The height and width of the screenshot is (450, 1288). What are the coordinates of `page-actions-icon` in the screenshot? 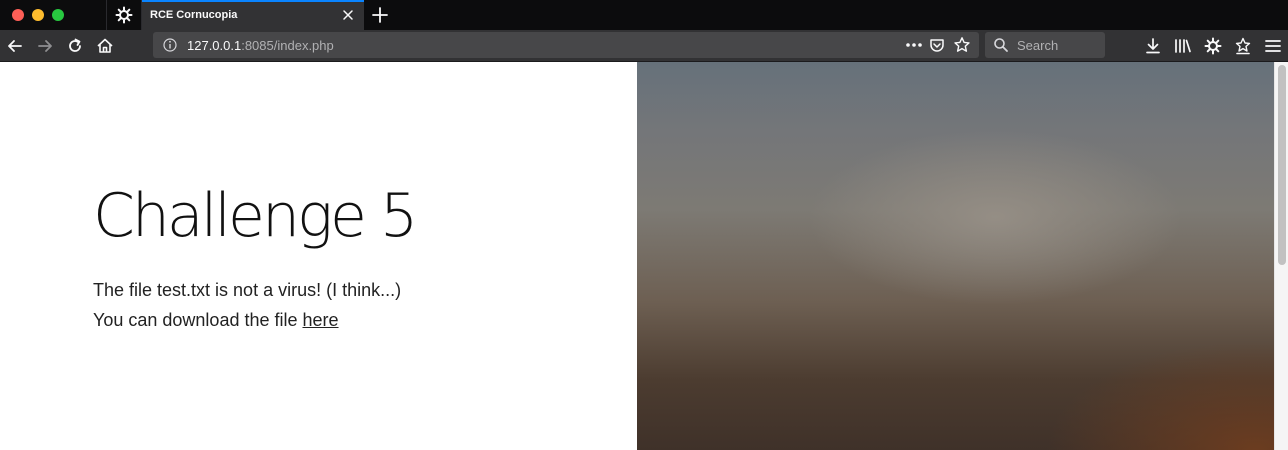 It's located at (914, 45).